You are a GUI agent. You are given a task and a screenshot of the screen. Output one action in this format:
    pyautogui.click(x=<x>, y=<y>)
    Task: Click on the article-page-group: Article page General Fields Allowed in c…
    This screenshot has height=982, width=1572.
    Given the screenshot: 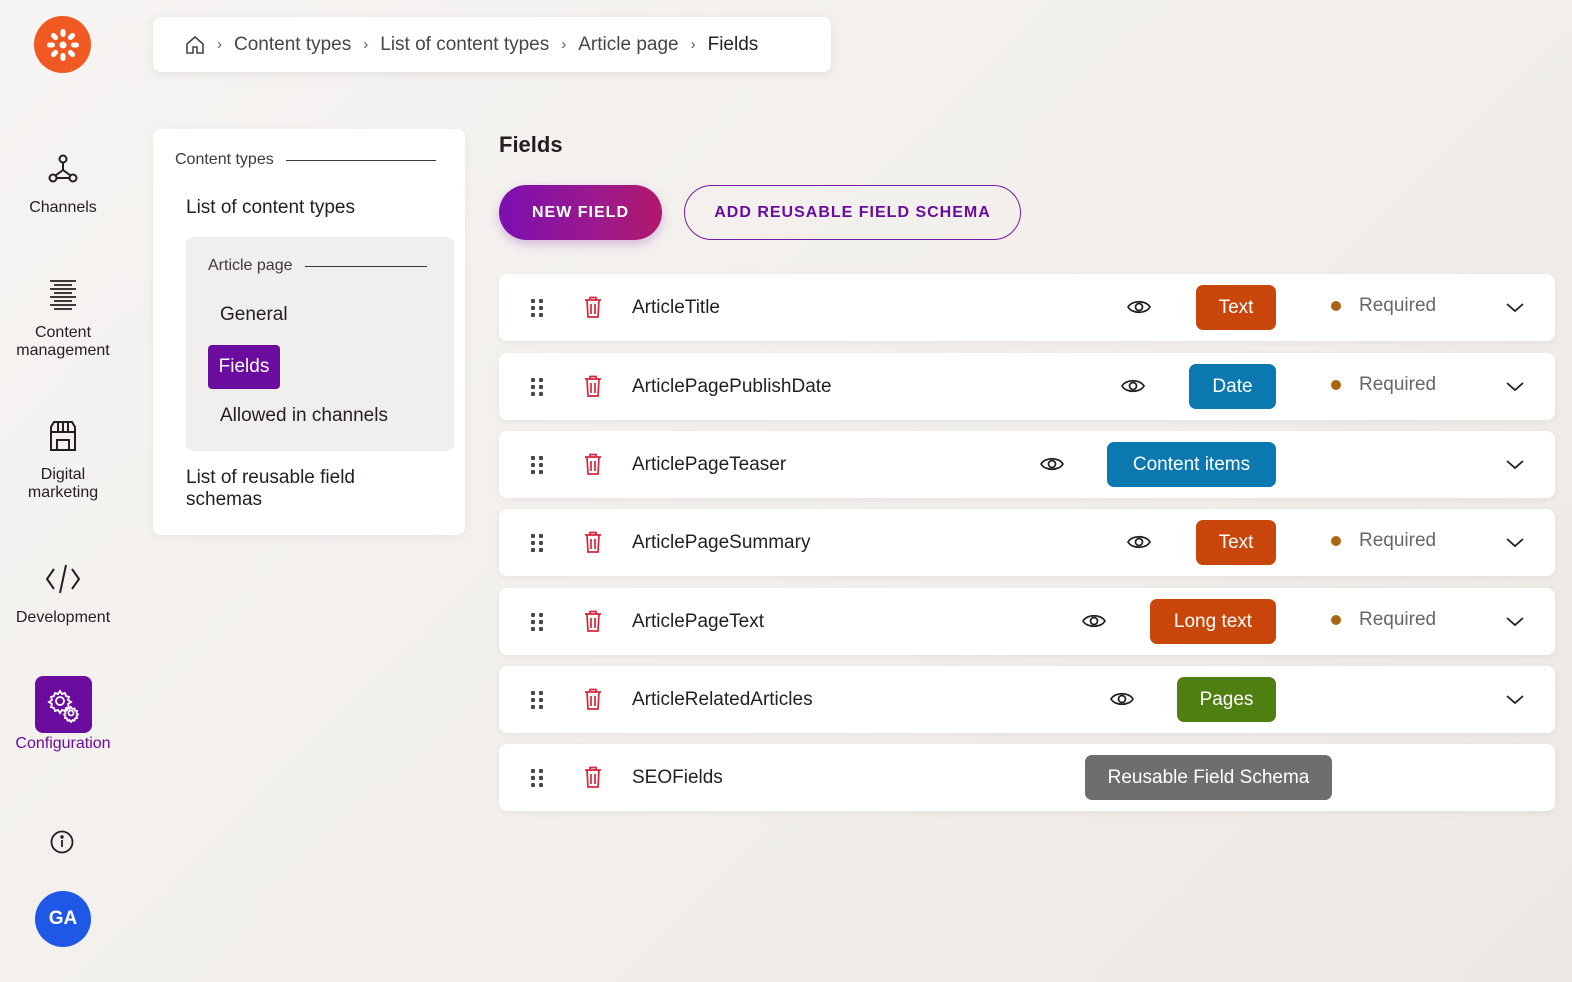 What is the action you would take?
    pyautogui.click(x=320, y=344)
    